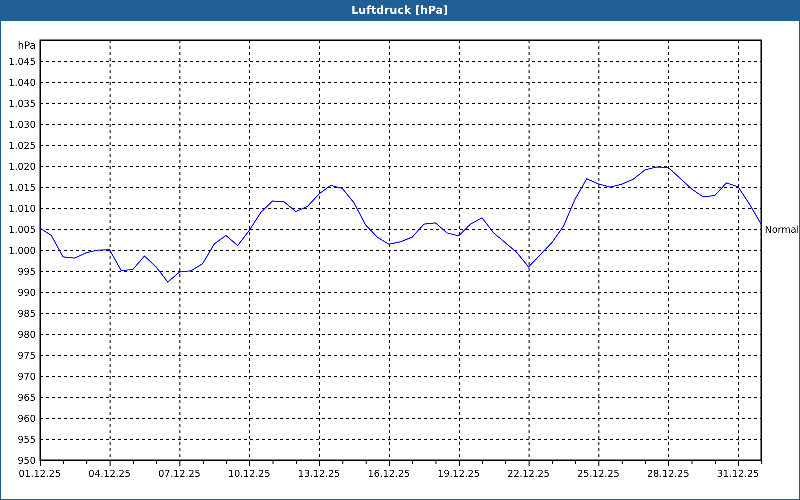 The height and width of the screenshot is (500, 800). I want to click on x-tick-label: 25.12.25, so click(599, 474).